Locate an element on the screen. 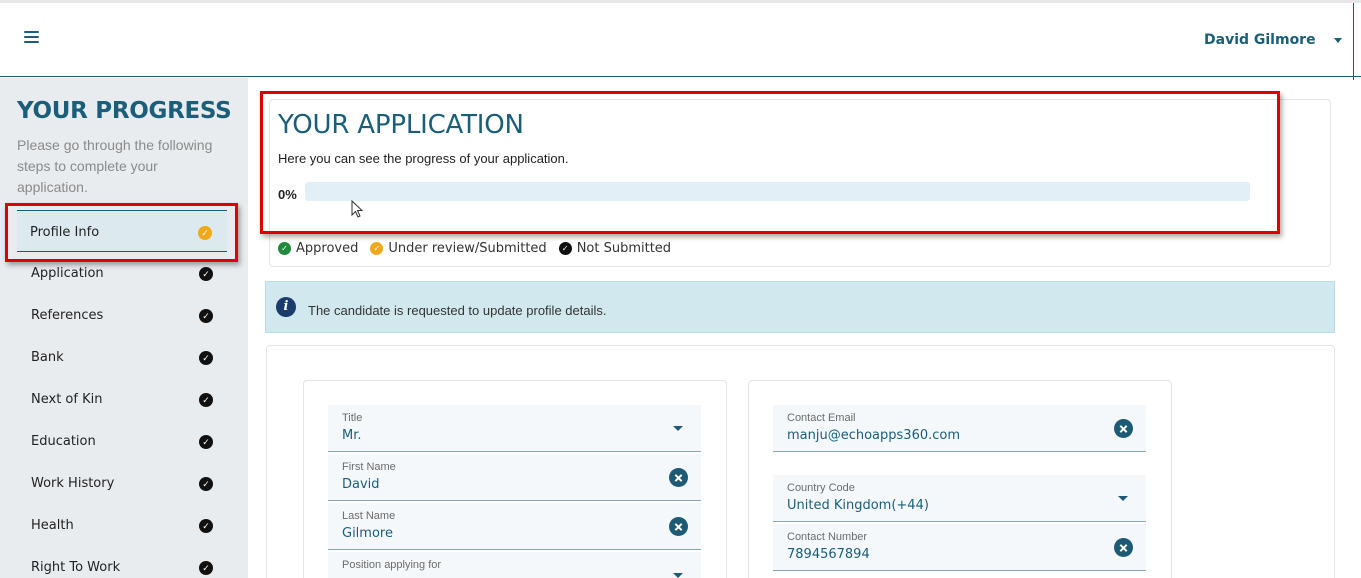 This screenshot has width=1361, height=578. sidebar-item-label: Bank is located at coordinates (47, 357).